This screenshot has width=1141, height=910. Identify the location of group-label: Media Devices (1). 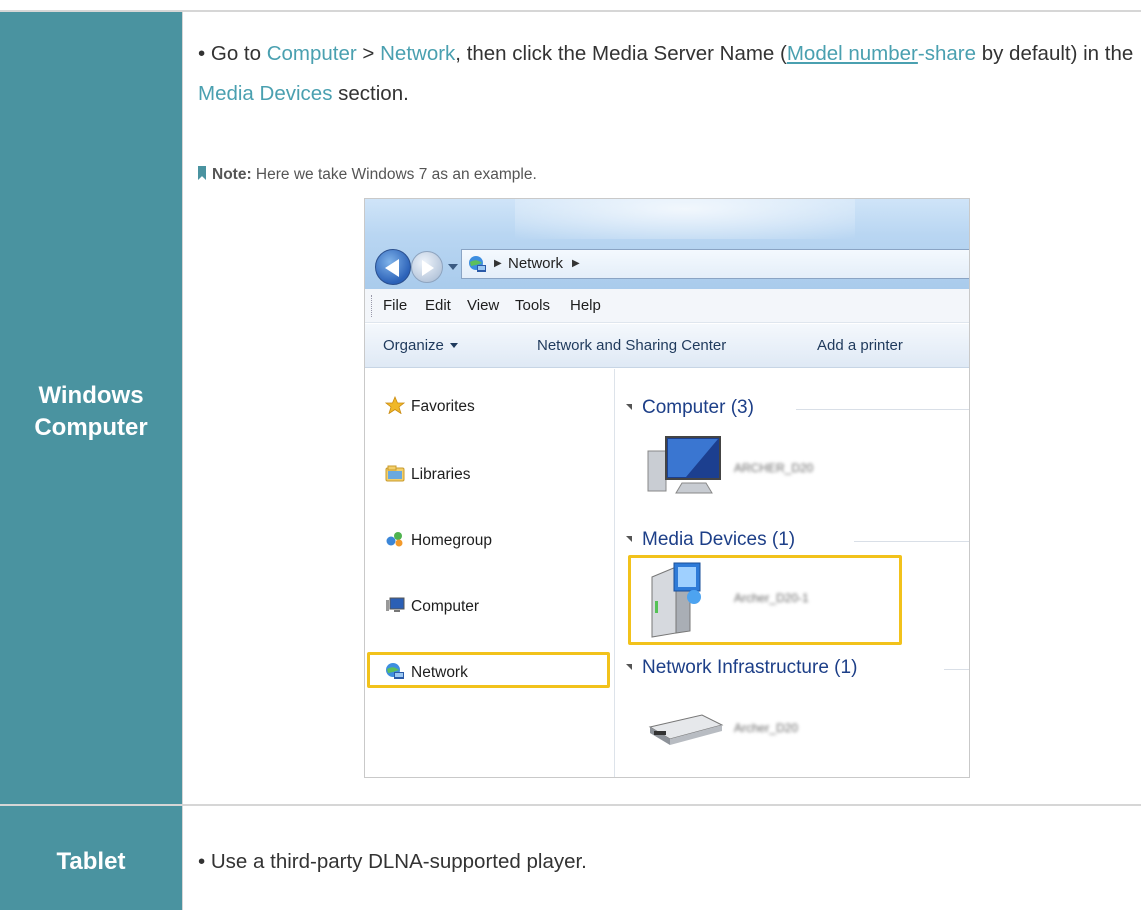
(719, 539).